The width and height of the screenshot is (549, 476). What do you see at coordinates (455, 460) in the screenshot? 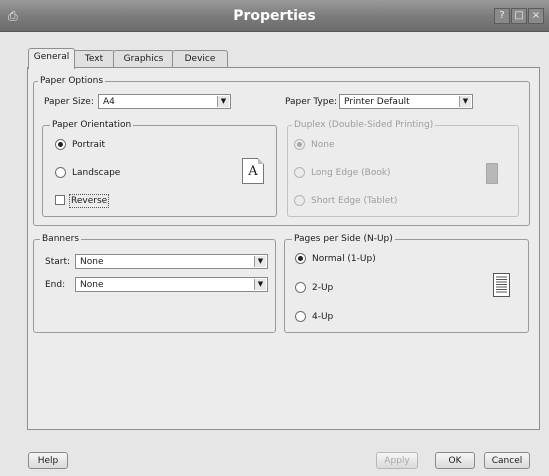
I see `ok-button: OK` at bounding box center [455, 460].